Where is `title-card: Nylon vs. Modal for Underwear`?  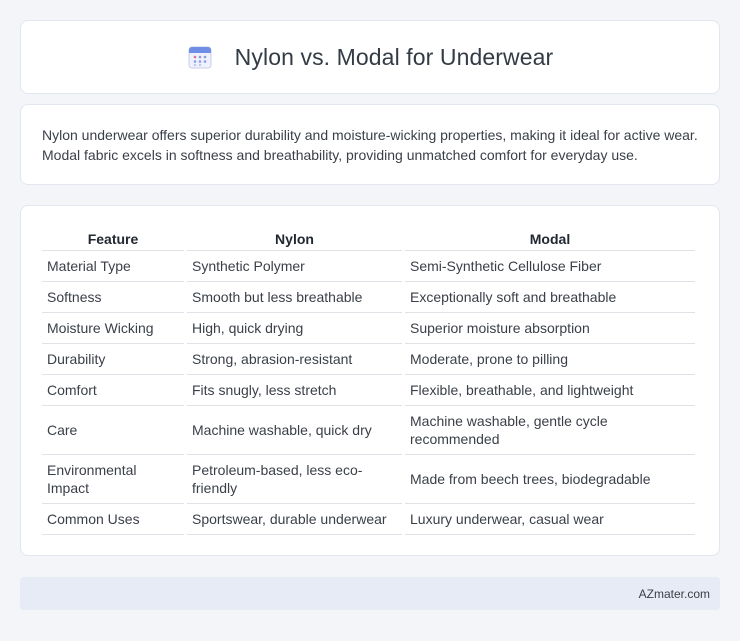
title-card: Nylon vs. Modal for Underwear is located at coordinates (370, 57).